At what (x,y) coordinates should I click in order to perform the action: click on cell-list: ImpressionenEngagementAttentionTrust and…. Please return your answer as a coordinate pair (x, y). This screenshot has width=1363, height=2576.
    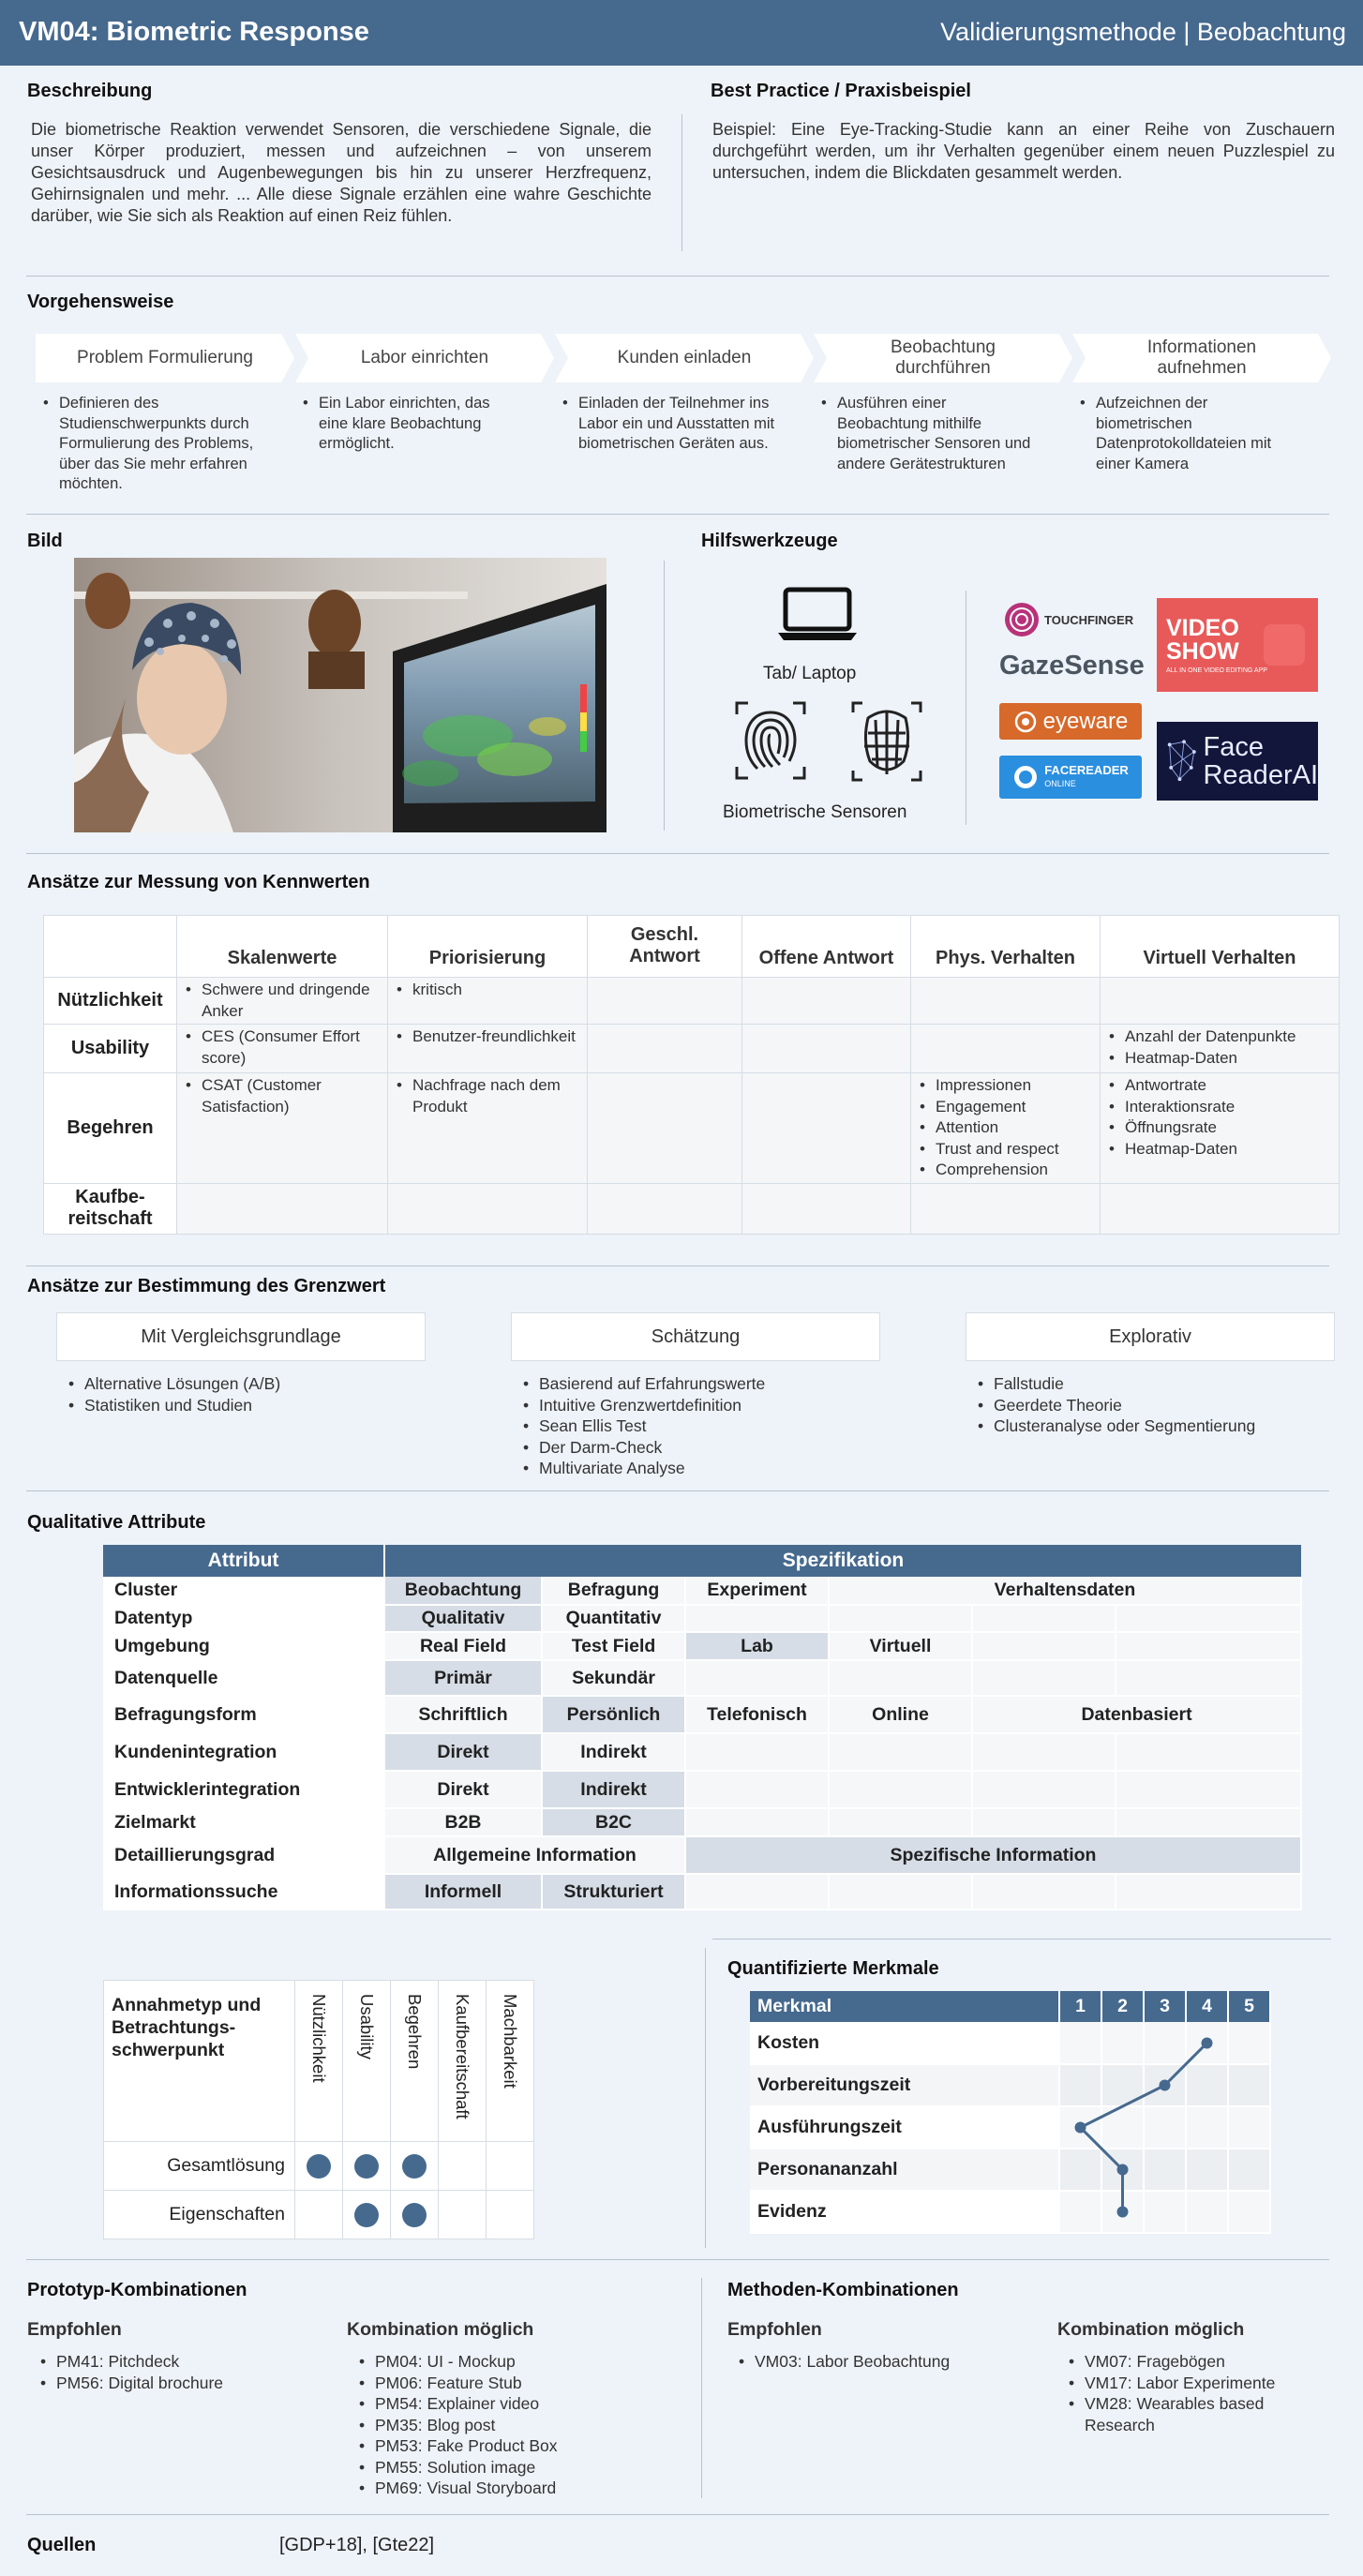
    Looking at the image, I should click on (1005, 1128).